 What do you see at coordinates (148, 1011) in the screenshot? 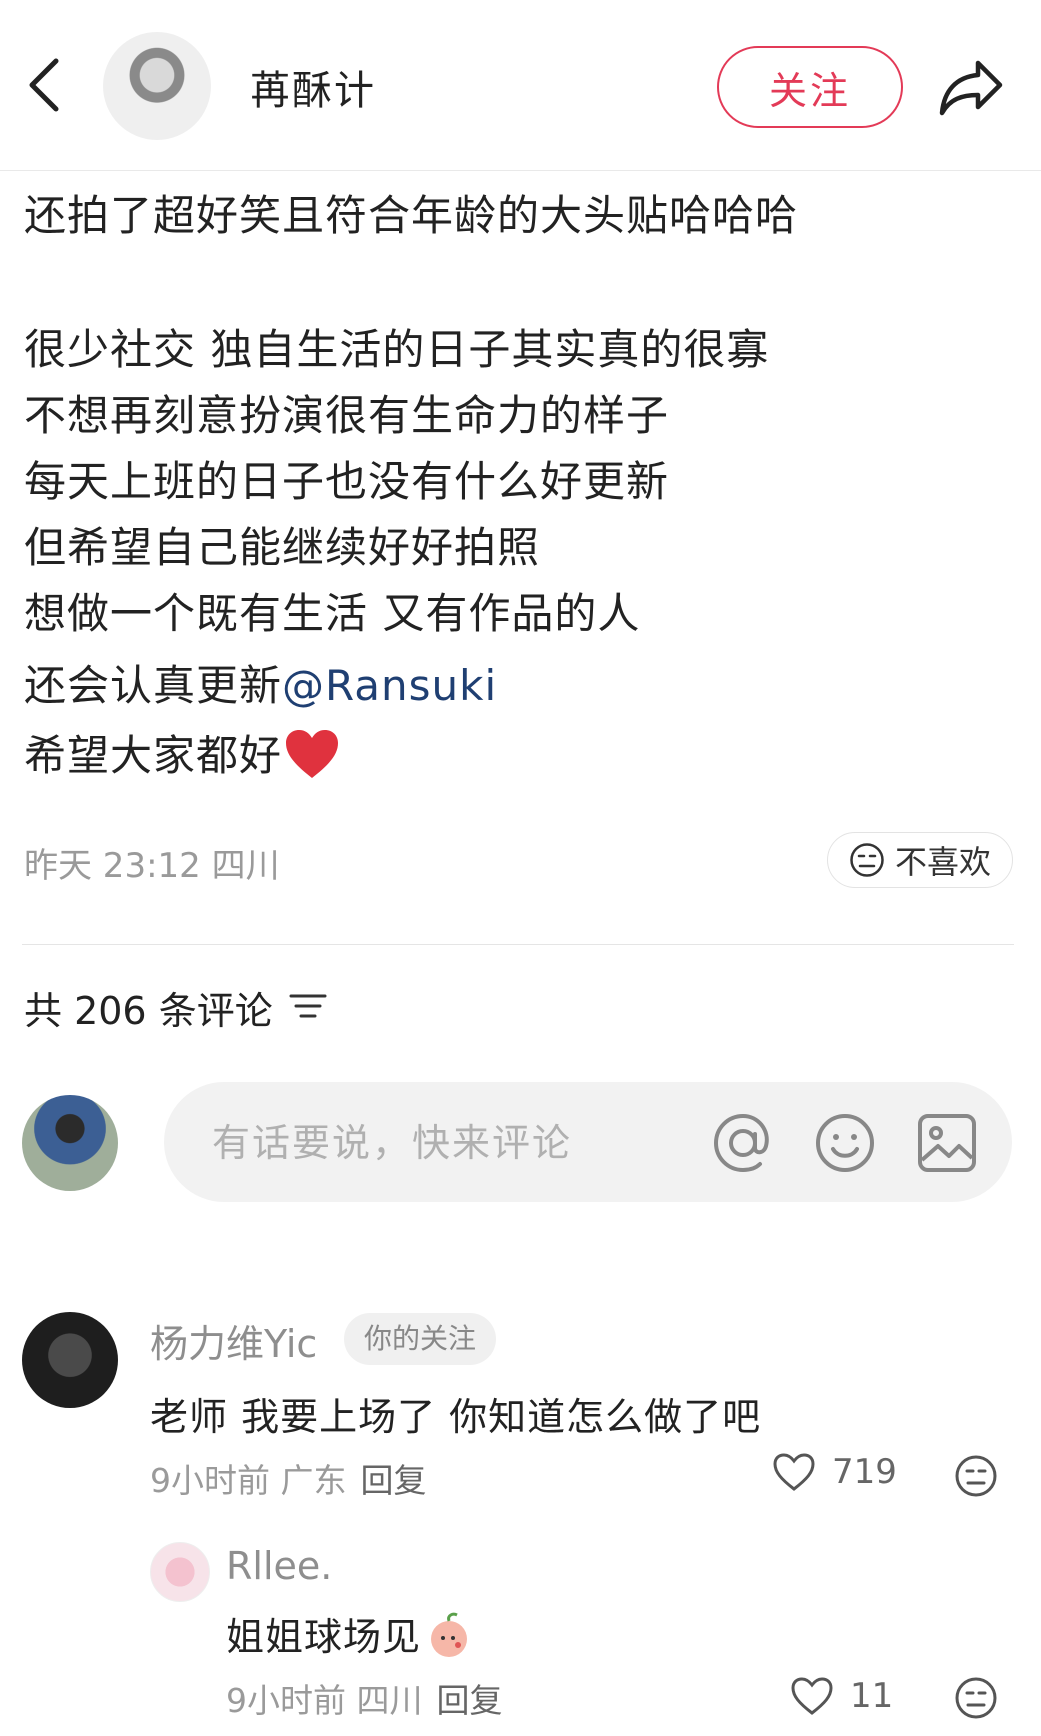
I see `comment-count-label: 共 206 条评论` at bounding box center [148, 1011].